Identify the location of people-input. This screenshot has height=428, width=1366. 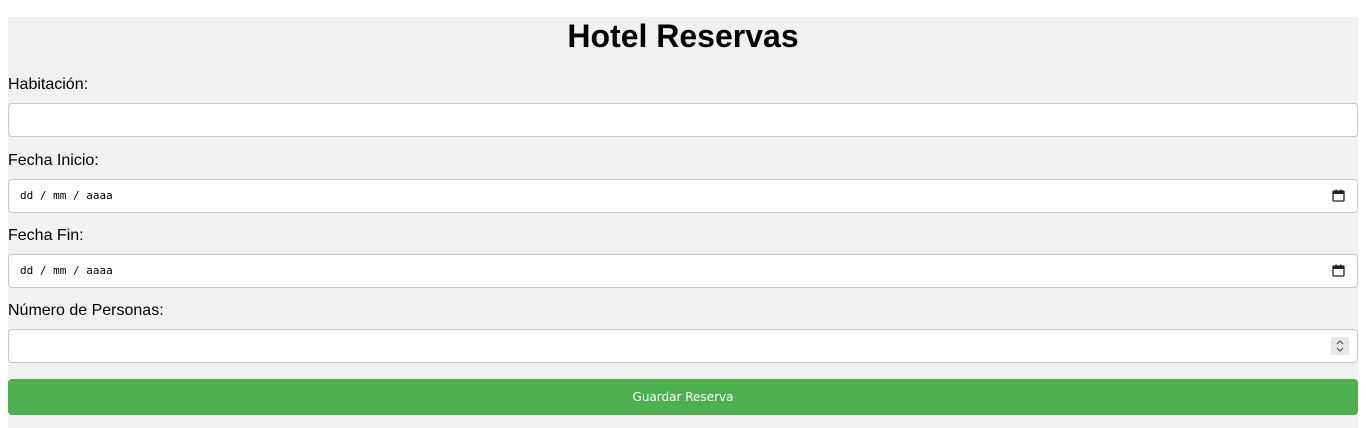
(683, 346).